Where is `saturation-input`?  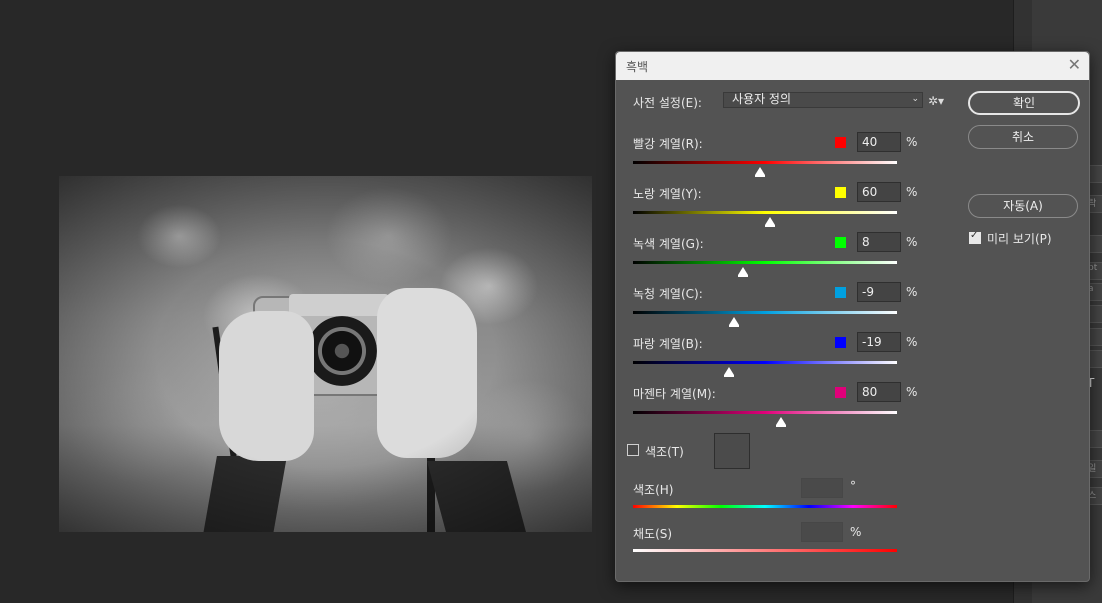 saturation-input is located at coordinates (822, 532).